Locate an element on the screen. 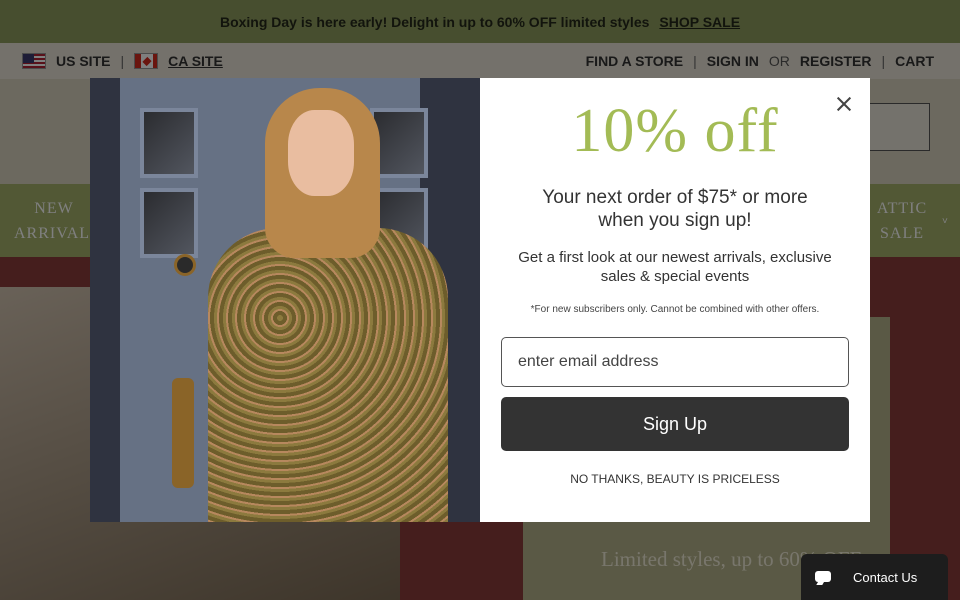  offer-headline: 10% off is located at coordinates (675, 131).